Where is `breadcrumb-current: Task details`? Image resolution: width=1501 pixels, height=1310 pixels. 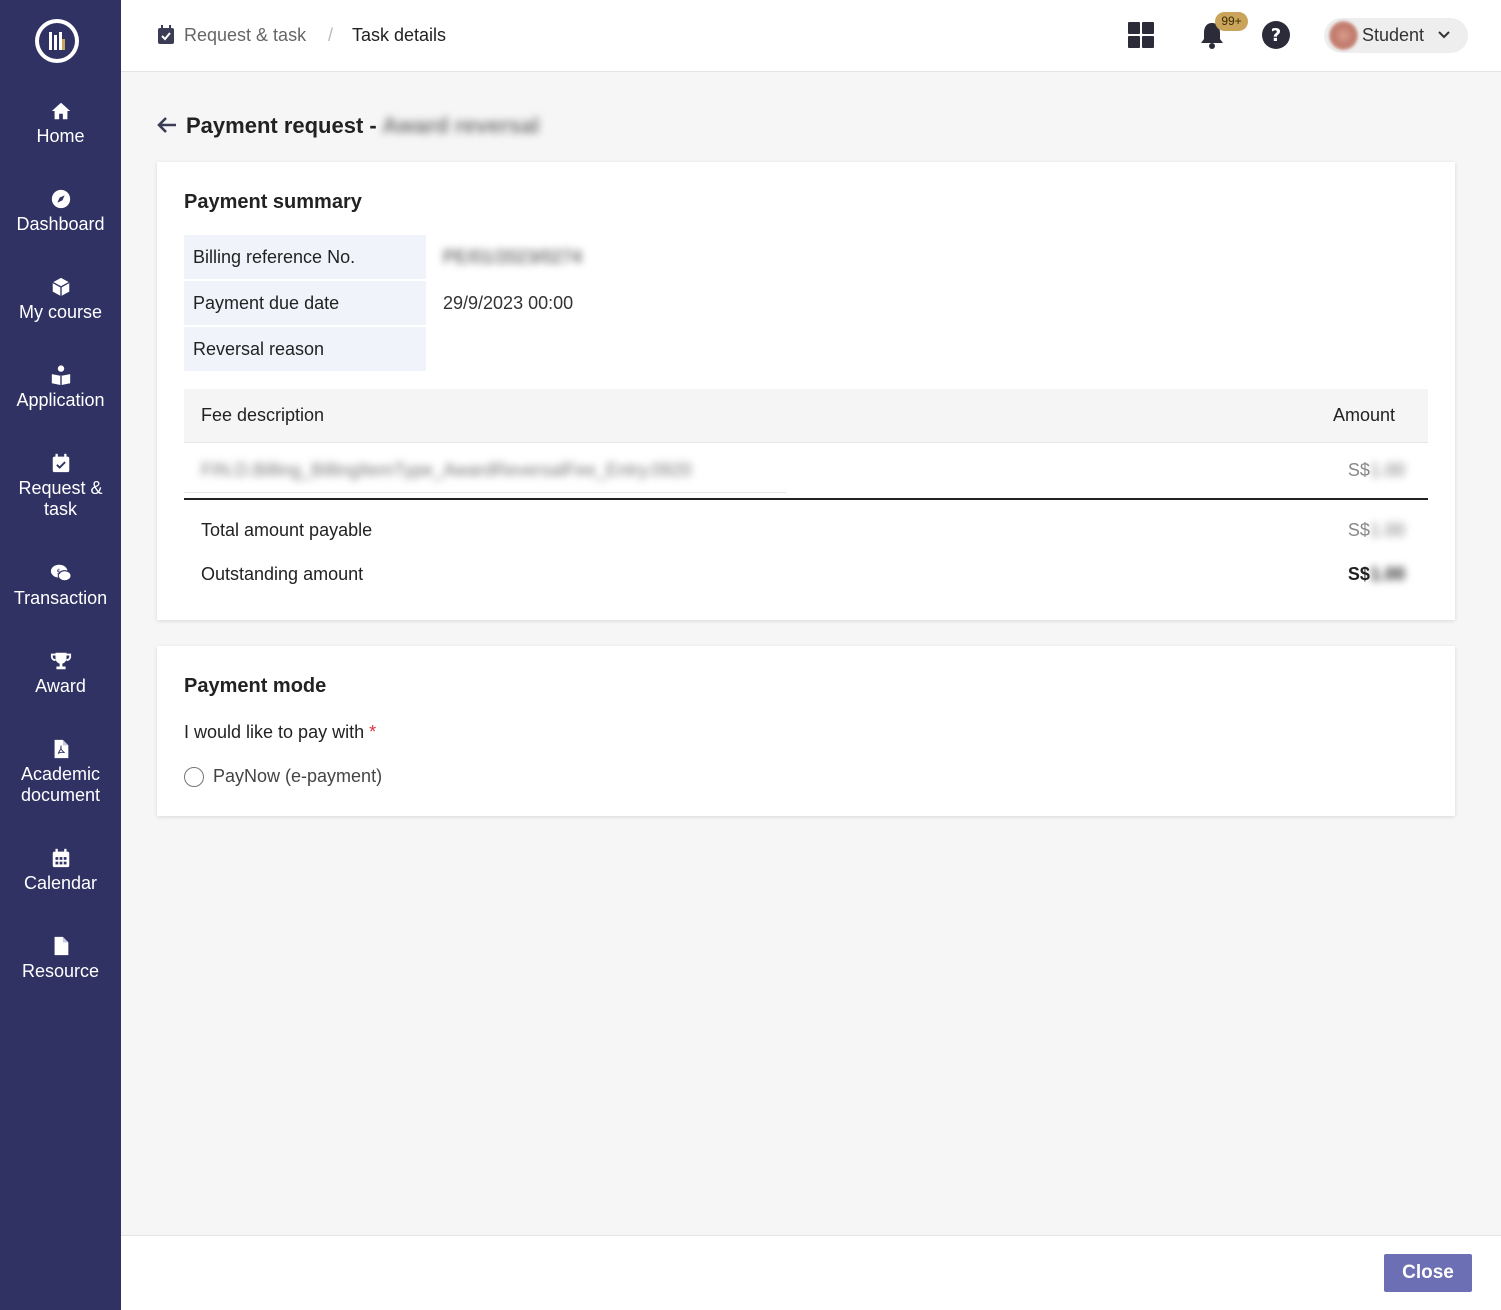
breadcrumb-current: Task details is located at coordinates (399, 35).